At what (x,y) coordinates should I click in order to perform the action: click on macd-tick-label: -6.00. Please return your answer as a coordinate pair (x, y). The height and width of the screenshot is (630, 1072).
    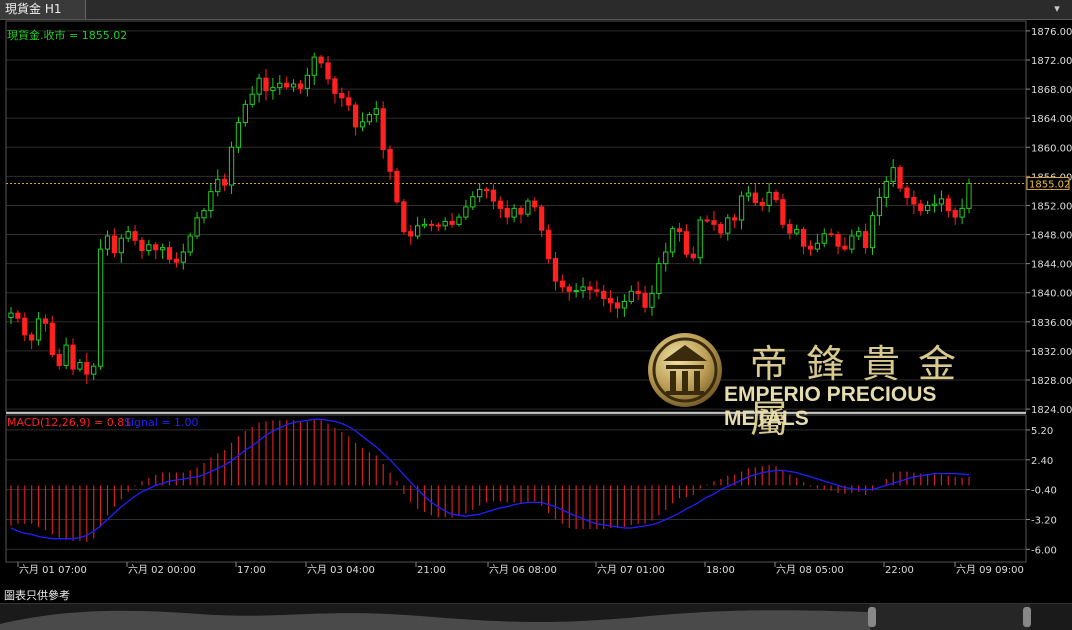
    Looking at the image, I should click on (1044, 550).